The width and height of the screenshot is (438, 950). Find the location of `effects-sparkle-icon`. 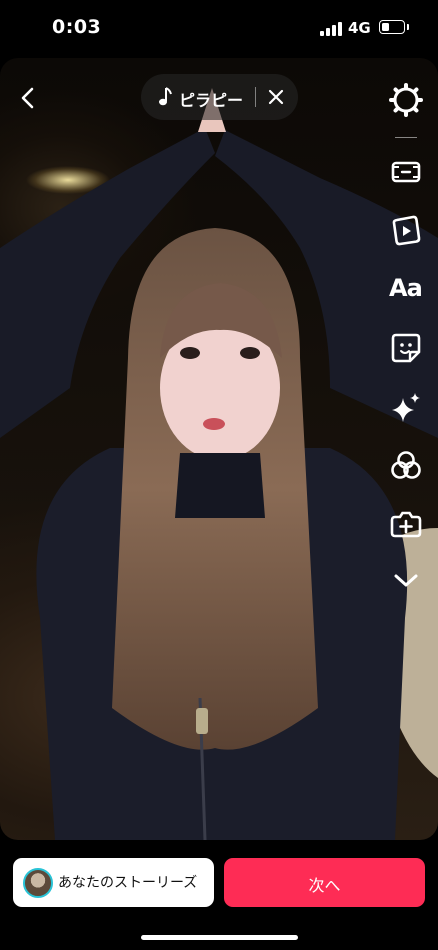

effects-sparkle-icon is located at coordinates (406, 408).